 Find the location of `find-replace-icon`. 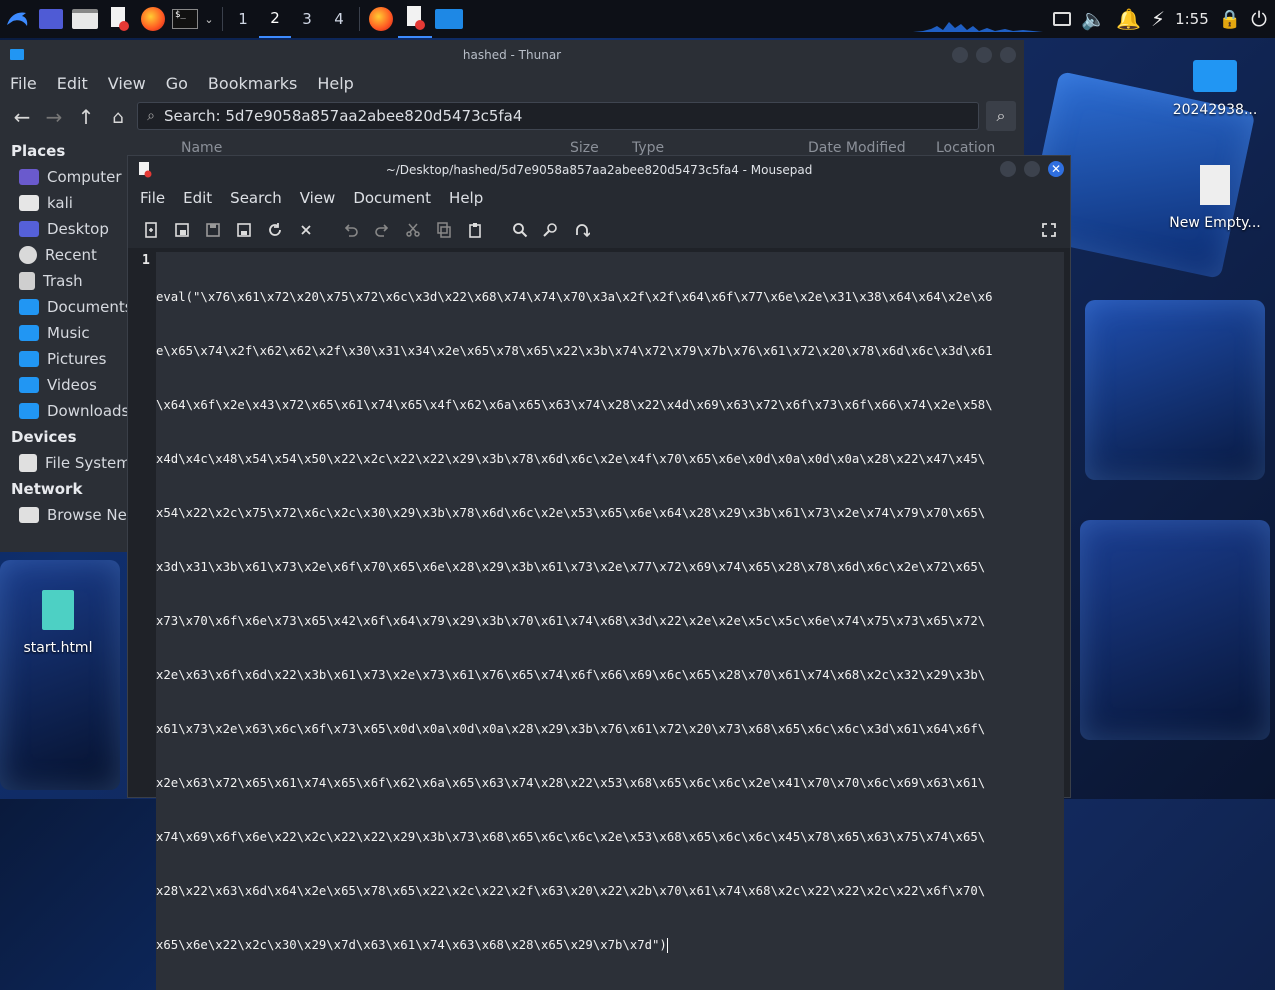

find-replace-icon is located at coordinates (550, 230).